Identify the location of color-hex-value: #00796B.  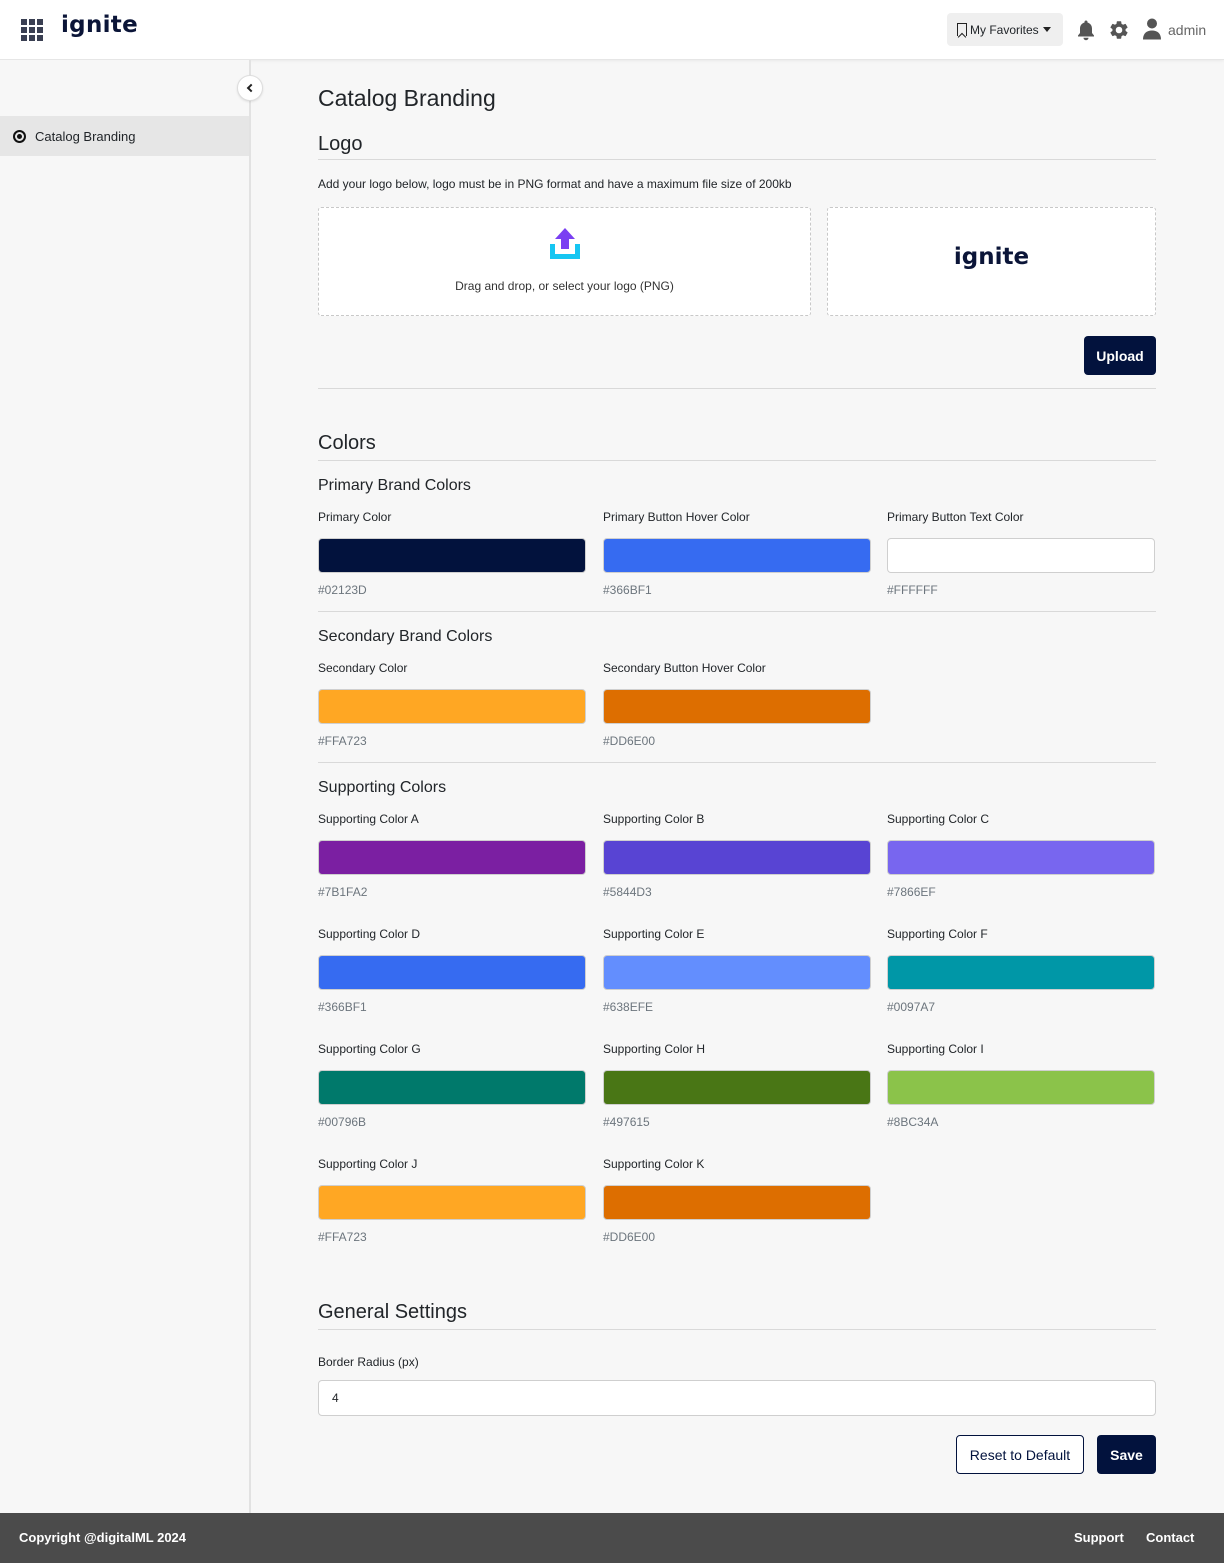
(342, 1122).